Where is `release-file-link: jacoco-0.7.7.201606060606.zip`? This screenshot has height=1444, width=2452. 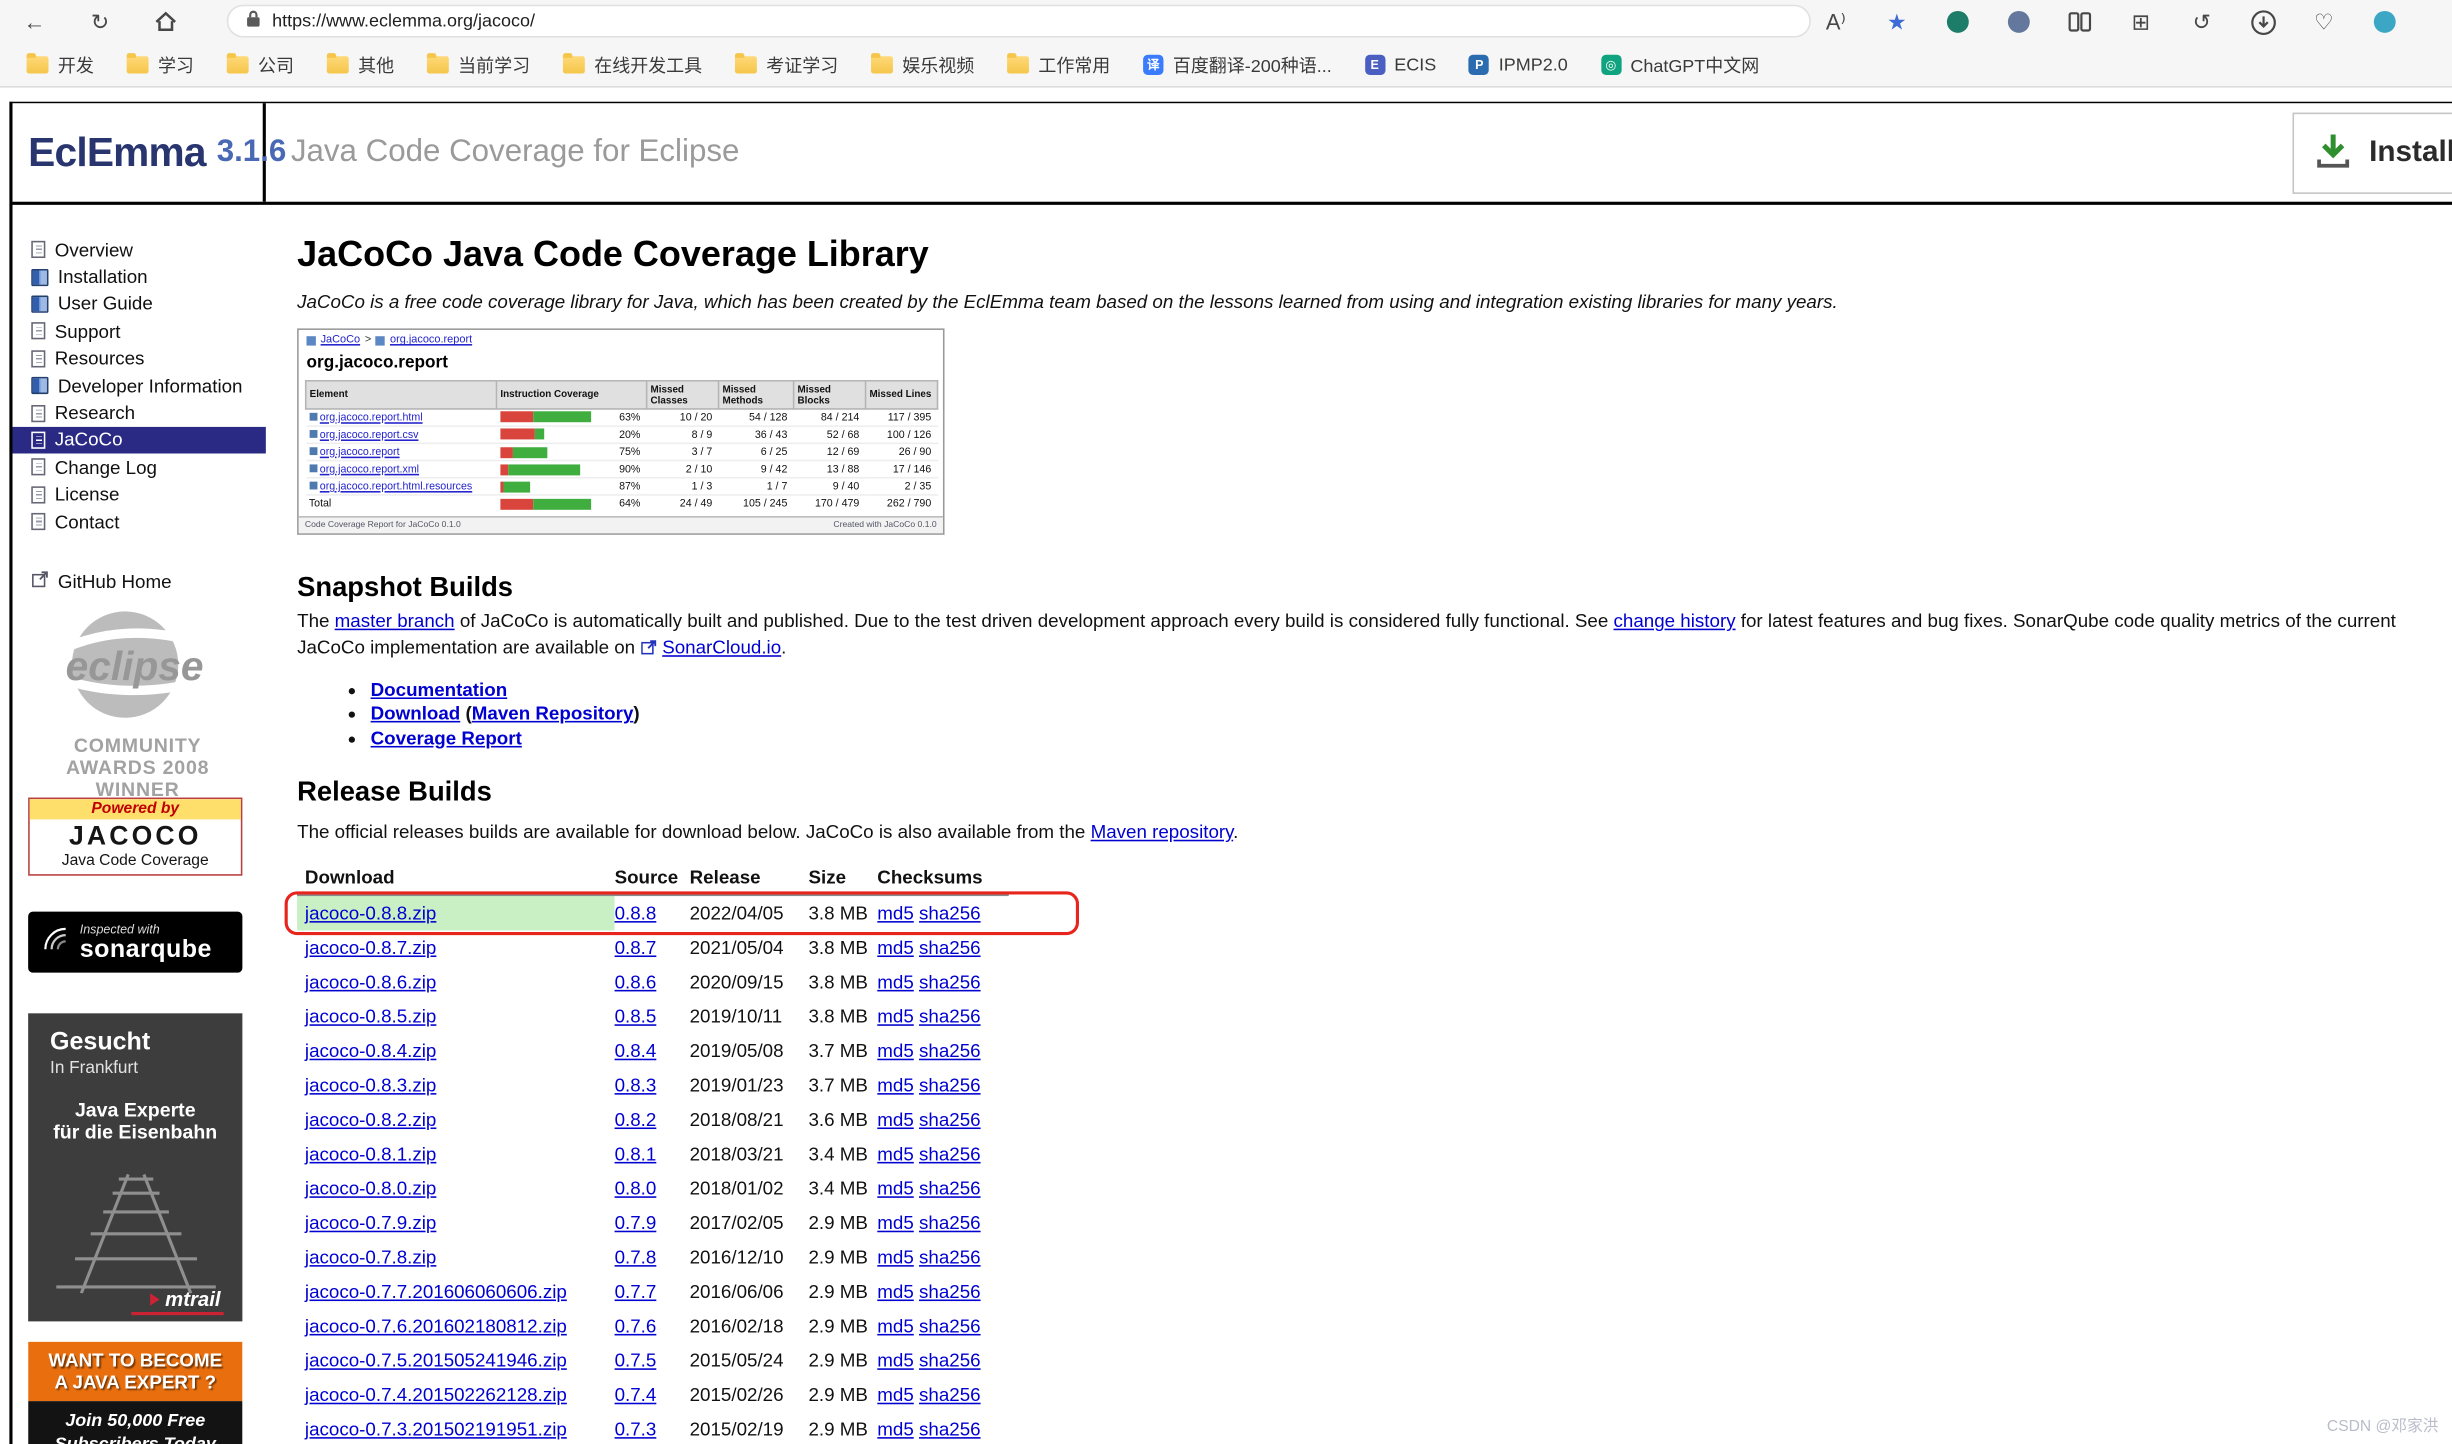
release-file-link: jacoco-0.7.7.201606060606.zip is located at coordinates (436, 1292).